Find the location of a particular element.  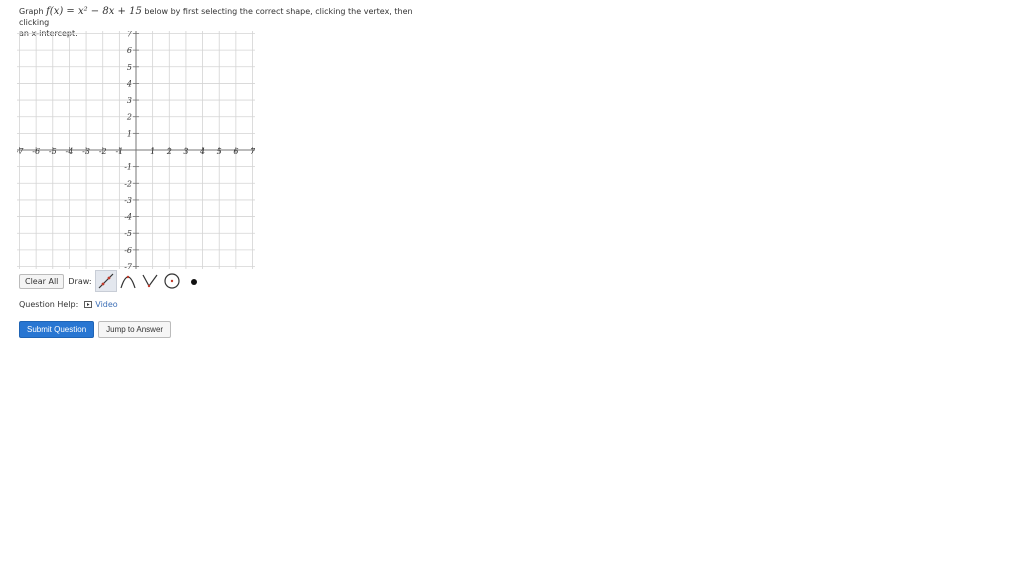

circle-tool is located at coordinates (172, 281).